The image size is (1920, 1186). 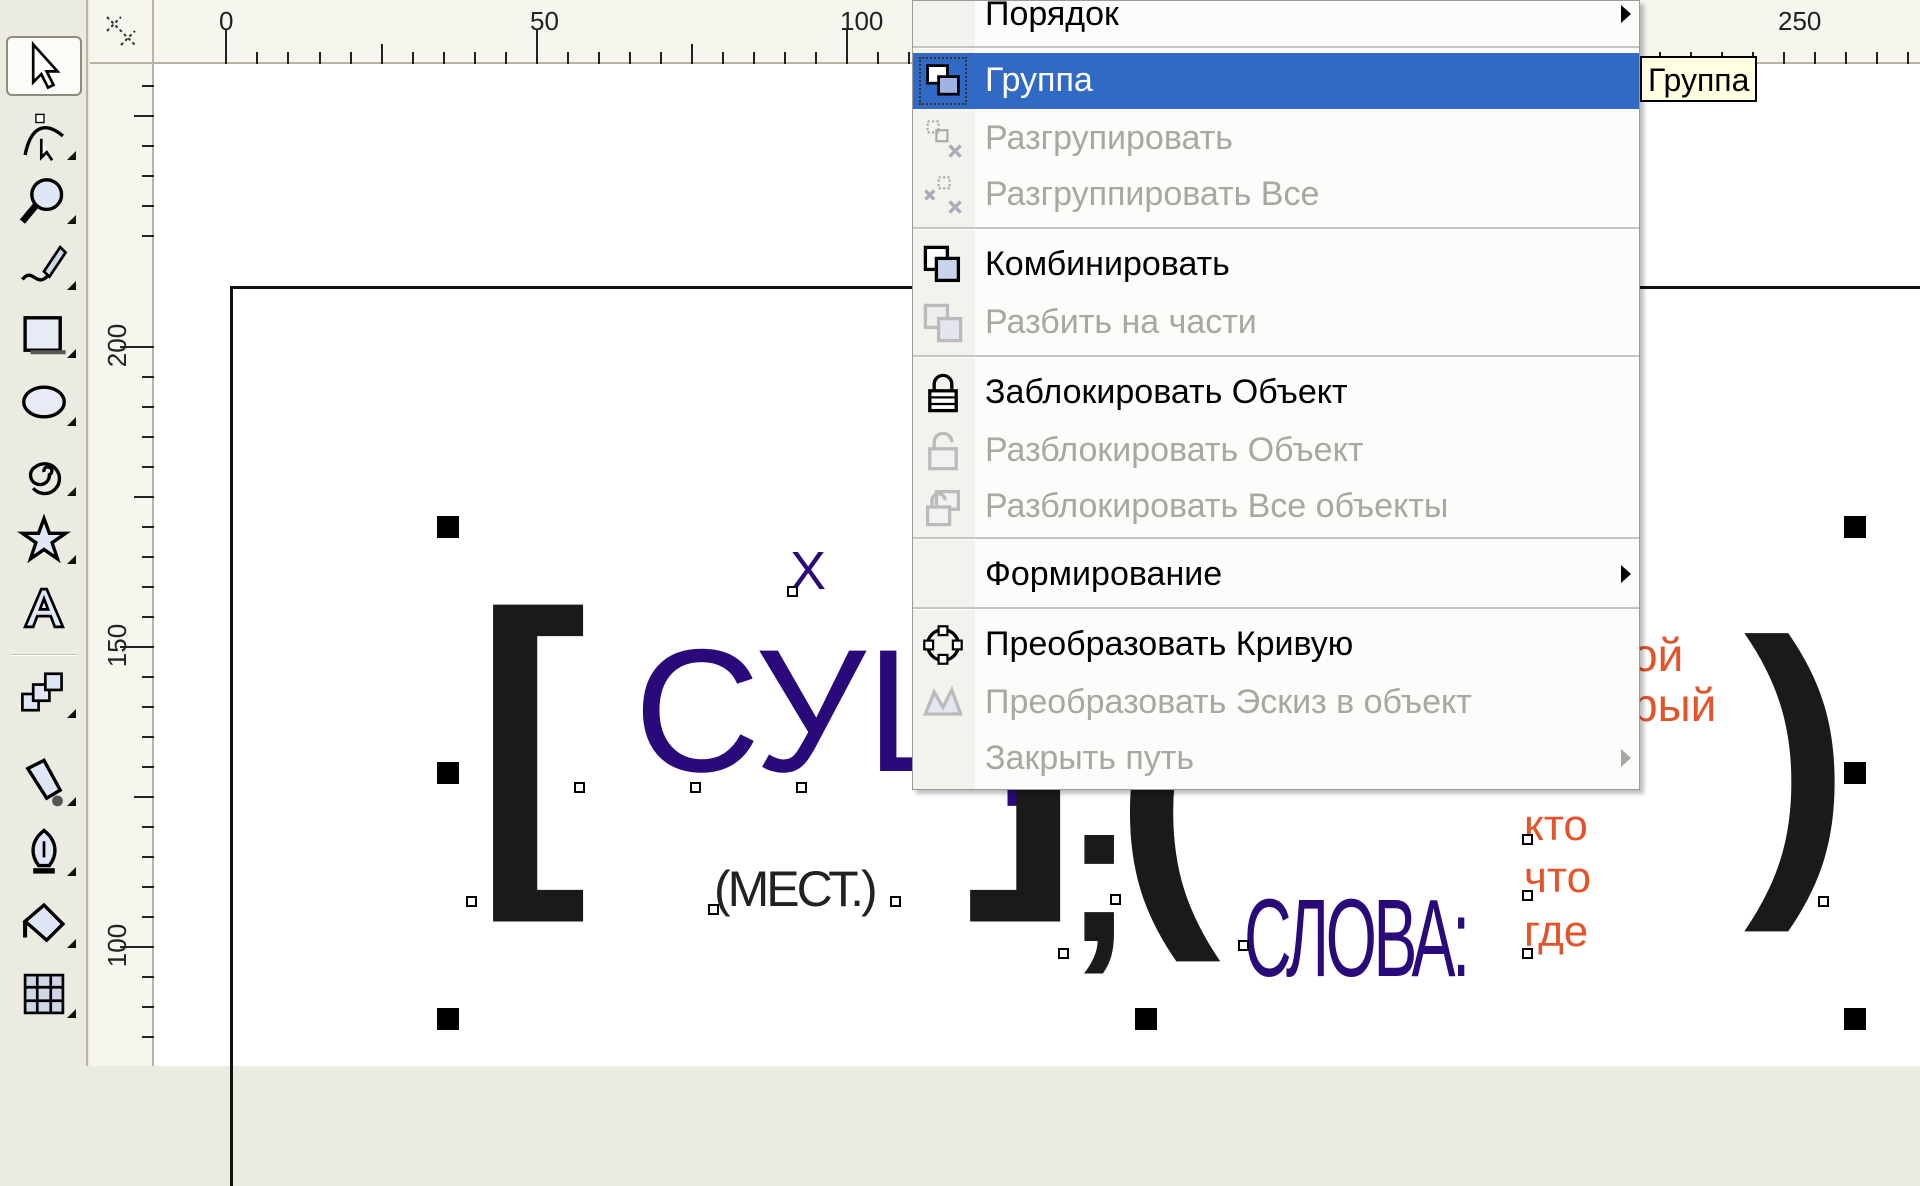 What do you see at coordinates (1217, 506) in the screenshot?
I see `menu-item-label: Разблокировать Все объекты` at bounding box center [1217, 506].